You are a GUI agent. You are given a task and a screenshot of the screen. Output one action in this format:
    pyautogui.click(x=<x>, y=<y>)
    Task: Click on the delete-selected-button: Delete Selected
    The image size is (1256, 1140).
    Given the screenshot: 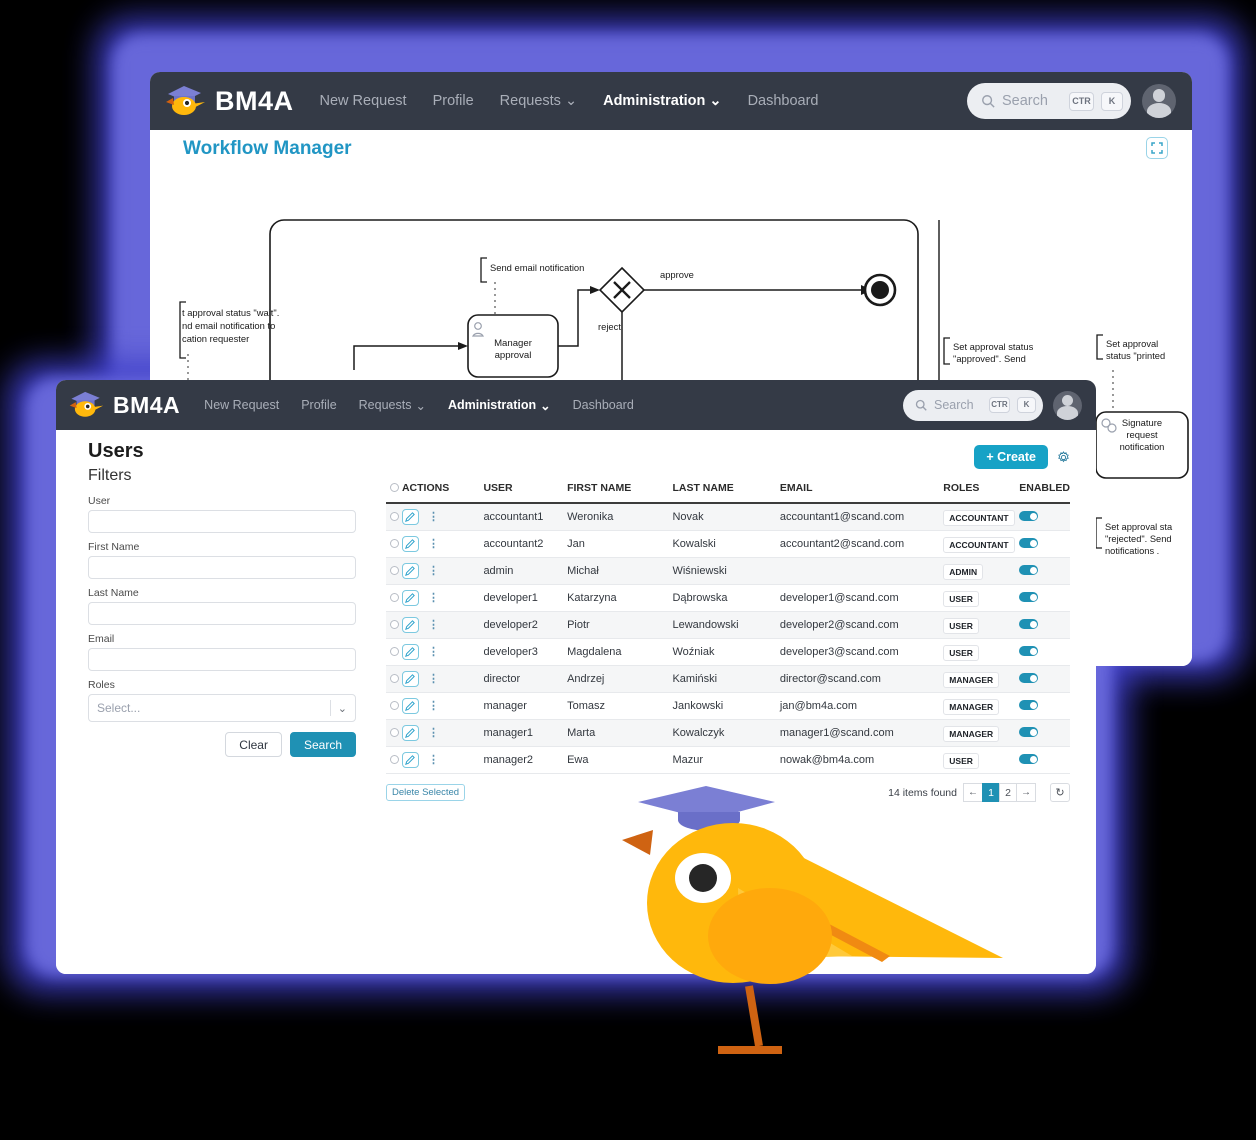 What is the action you would take?
    pyautogui.click(x=426, y=792)
    